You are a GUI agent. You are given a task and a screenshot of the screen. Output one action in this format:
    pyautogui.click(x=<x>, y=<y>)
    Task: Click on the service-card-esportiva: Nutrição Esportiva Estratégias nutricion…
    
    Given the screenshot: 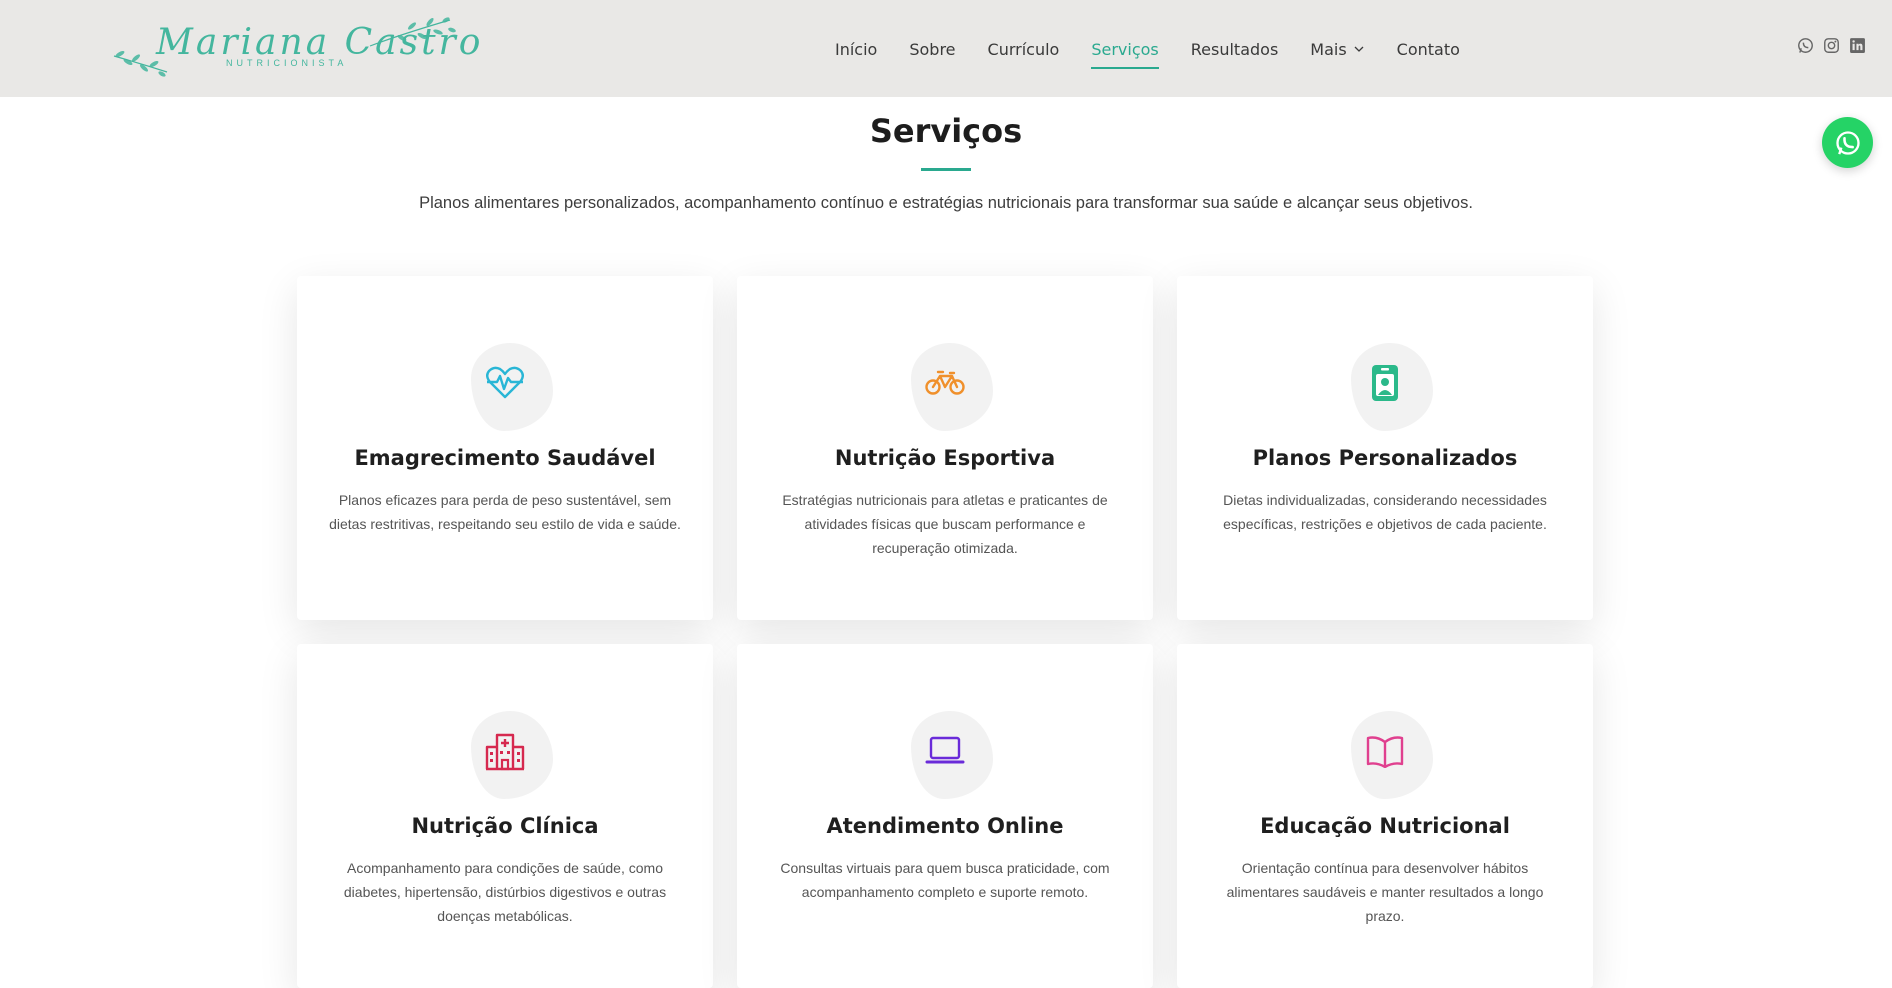 What is the action you would take?
    pyautogui.click(x=945, y=448)
    